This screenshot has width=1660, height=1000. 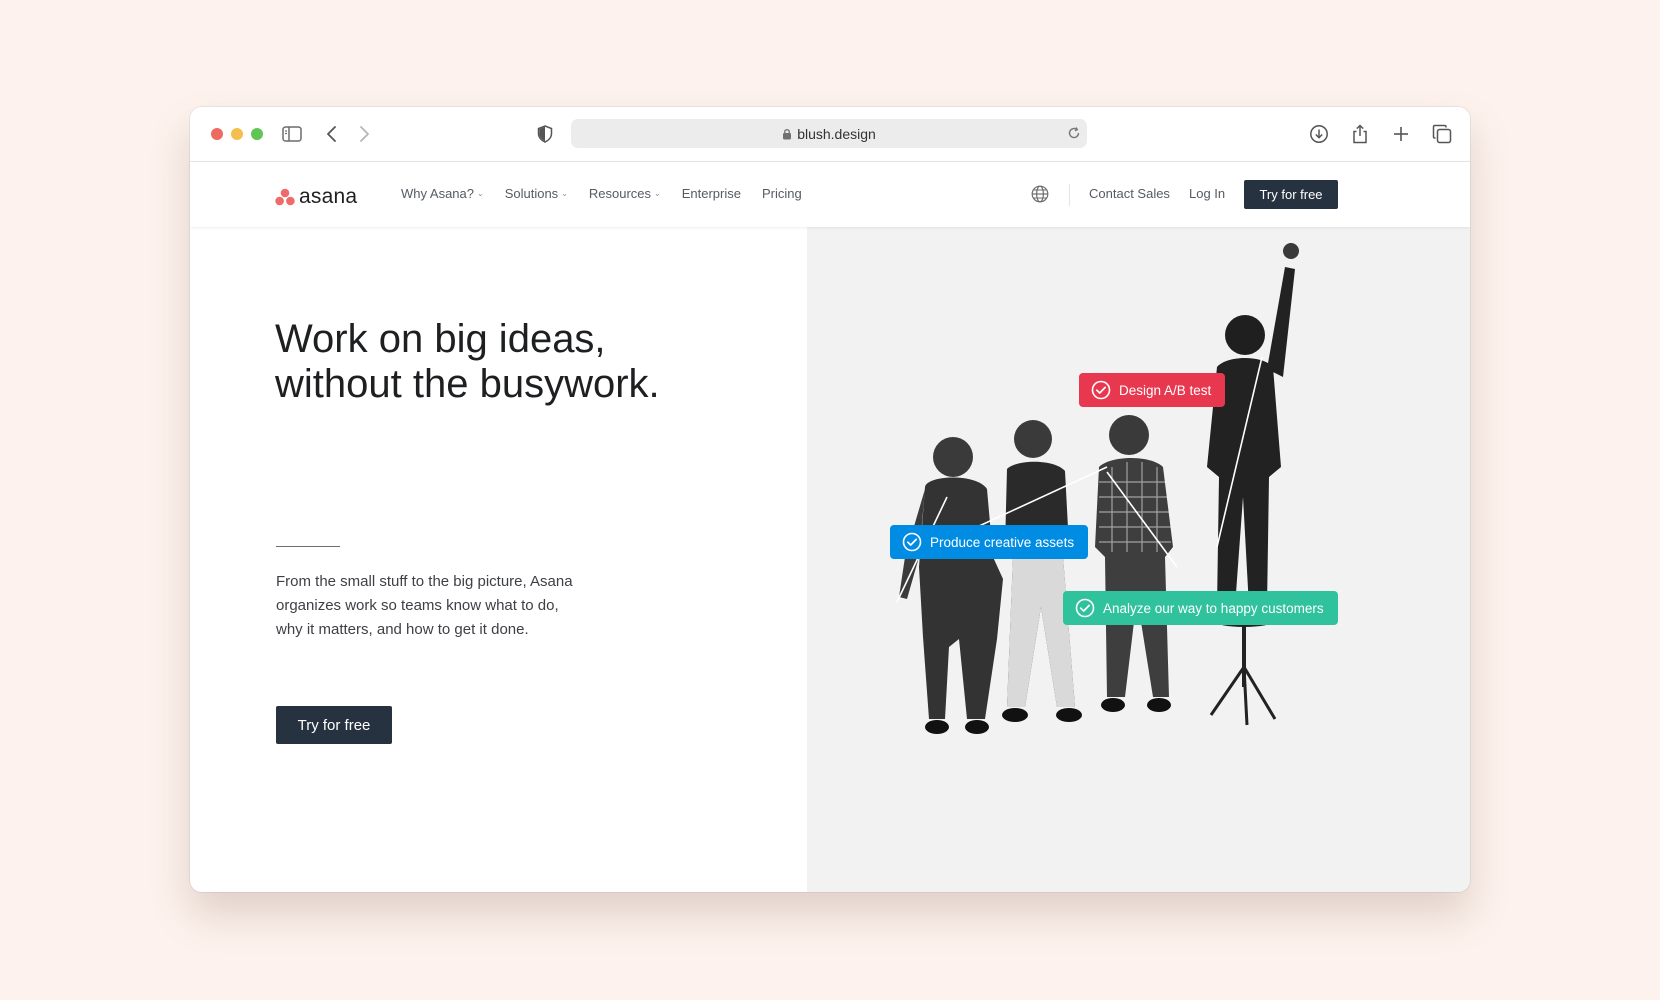 I want to click on task-tag-analyze-customers: Analyze our way to happy customers, so click(x=1200, y=608).